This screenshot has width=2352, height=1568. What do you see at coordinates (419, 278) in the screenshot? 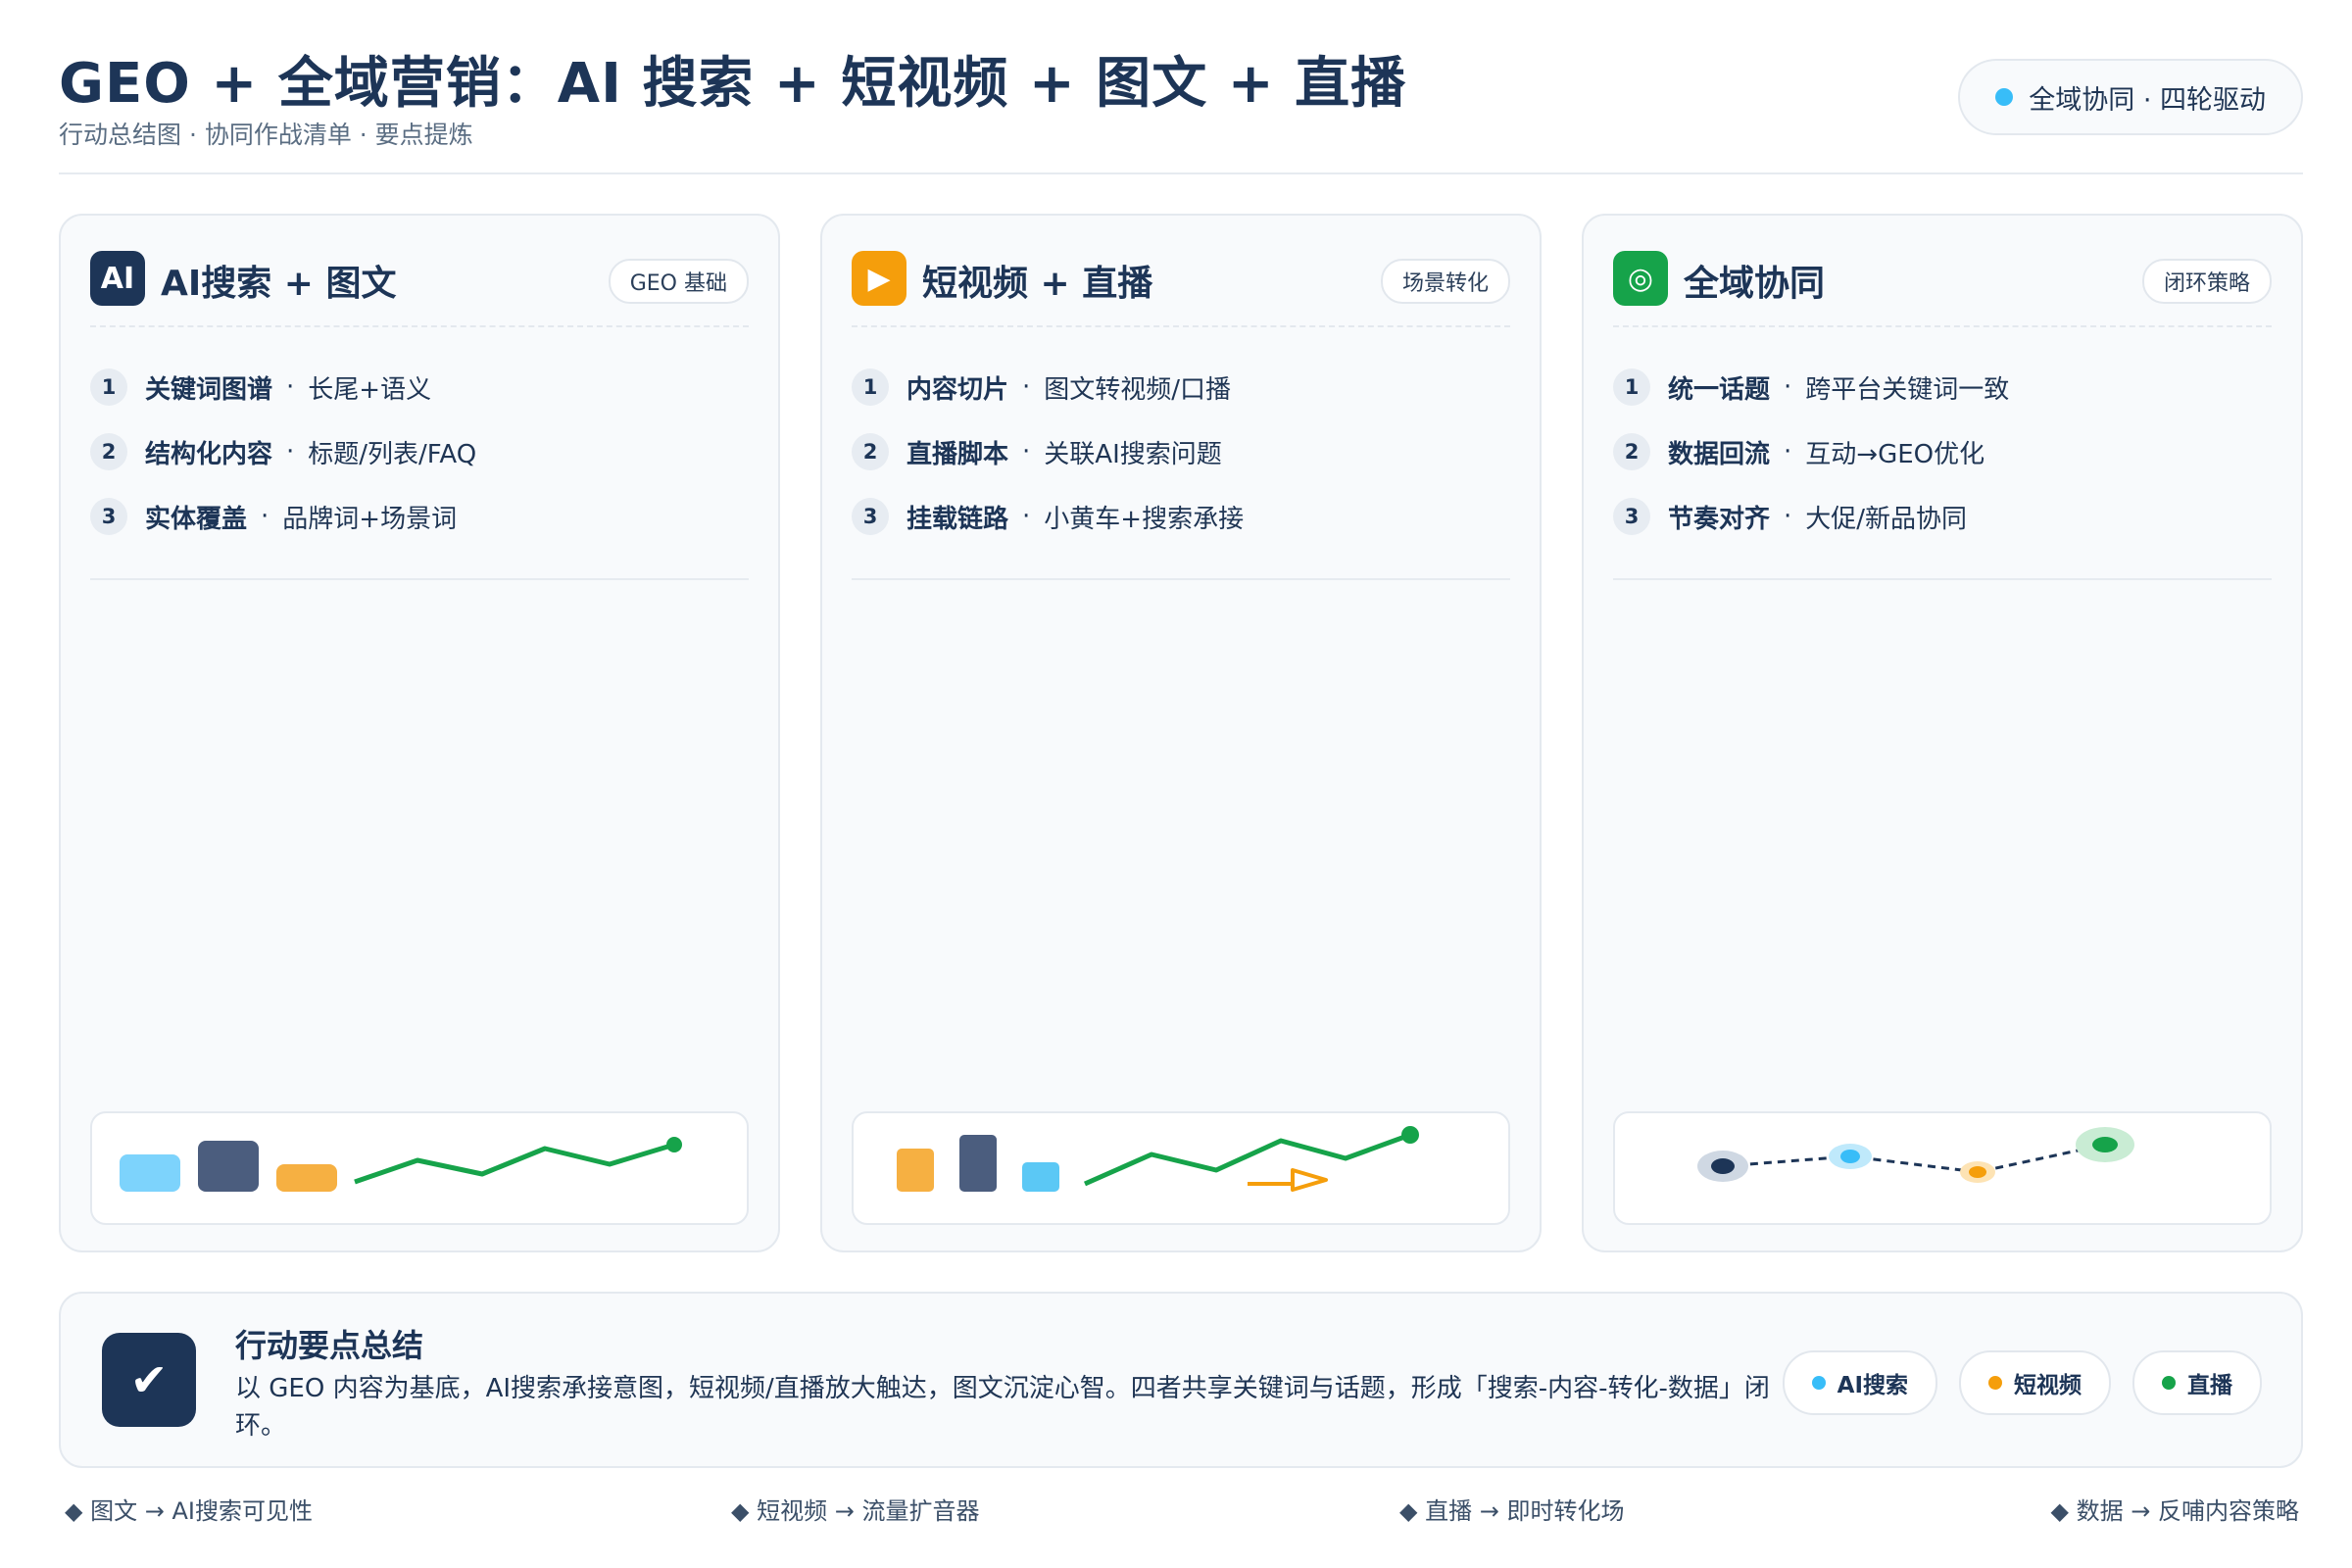
I see `card-header: AI AI搜索 + 图文 GEO 基础` at bounding box center [419, 278].